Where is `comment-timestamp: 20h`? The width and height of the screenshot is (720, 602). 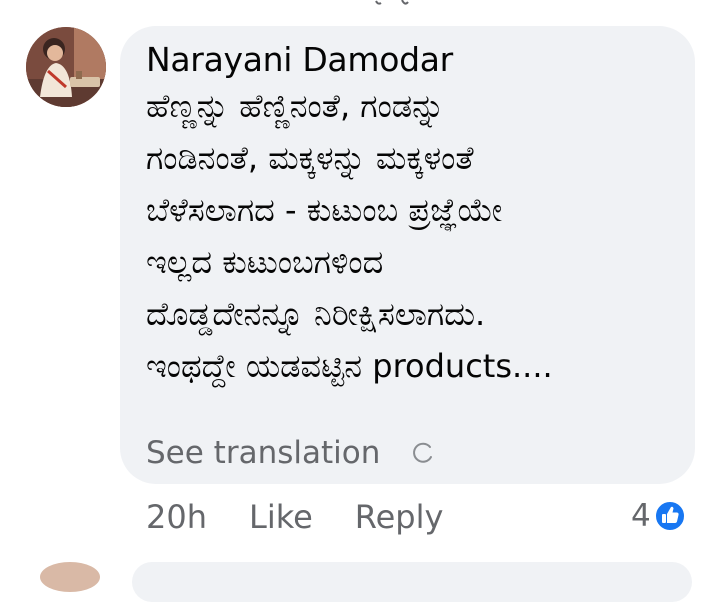
comment-timestamp: 20h is located at coordinates (176, 517).